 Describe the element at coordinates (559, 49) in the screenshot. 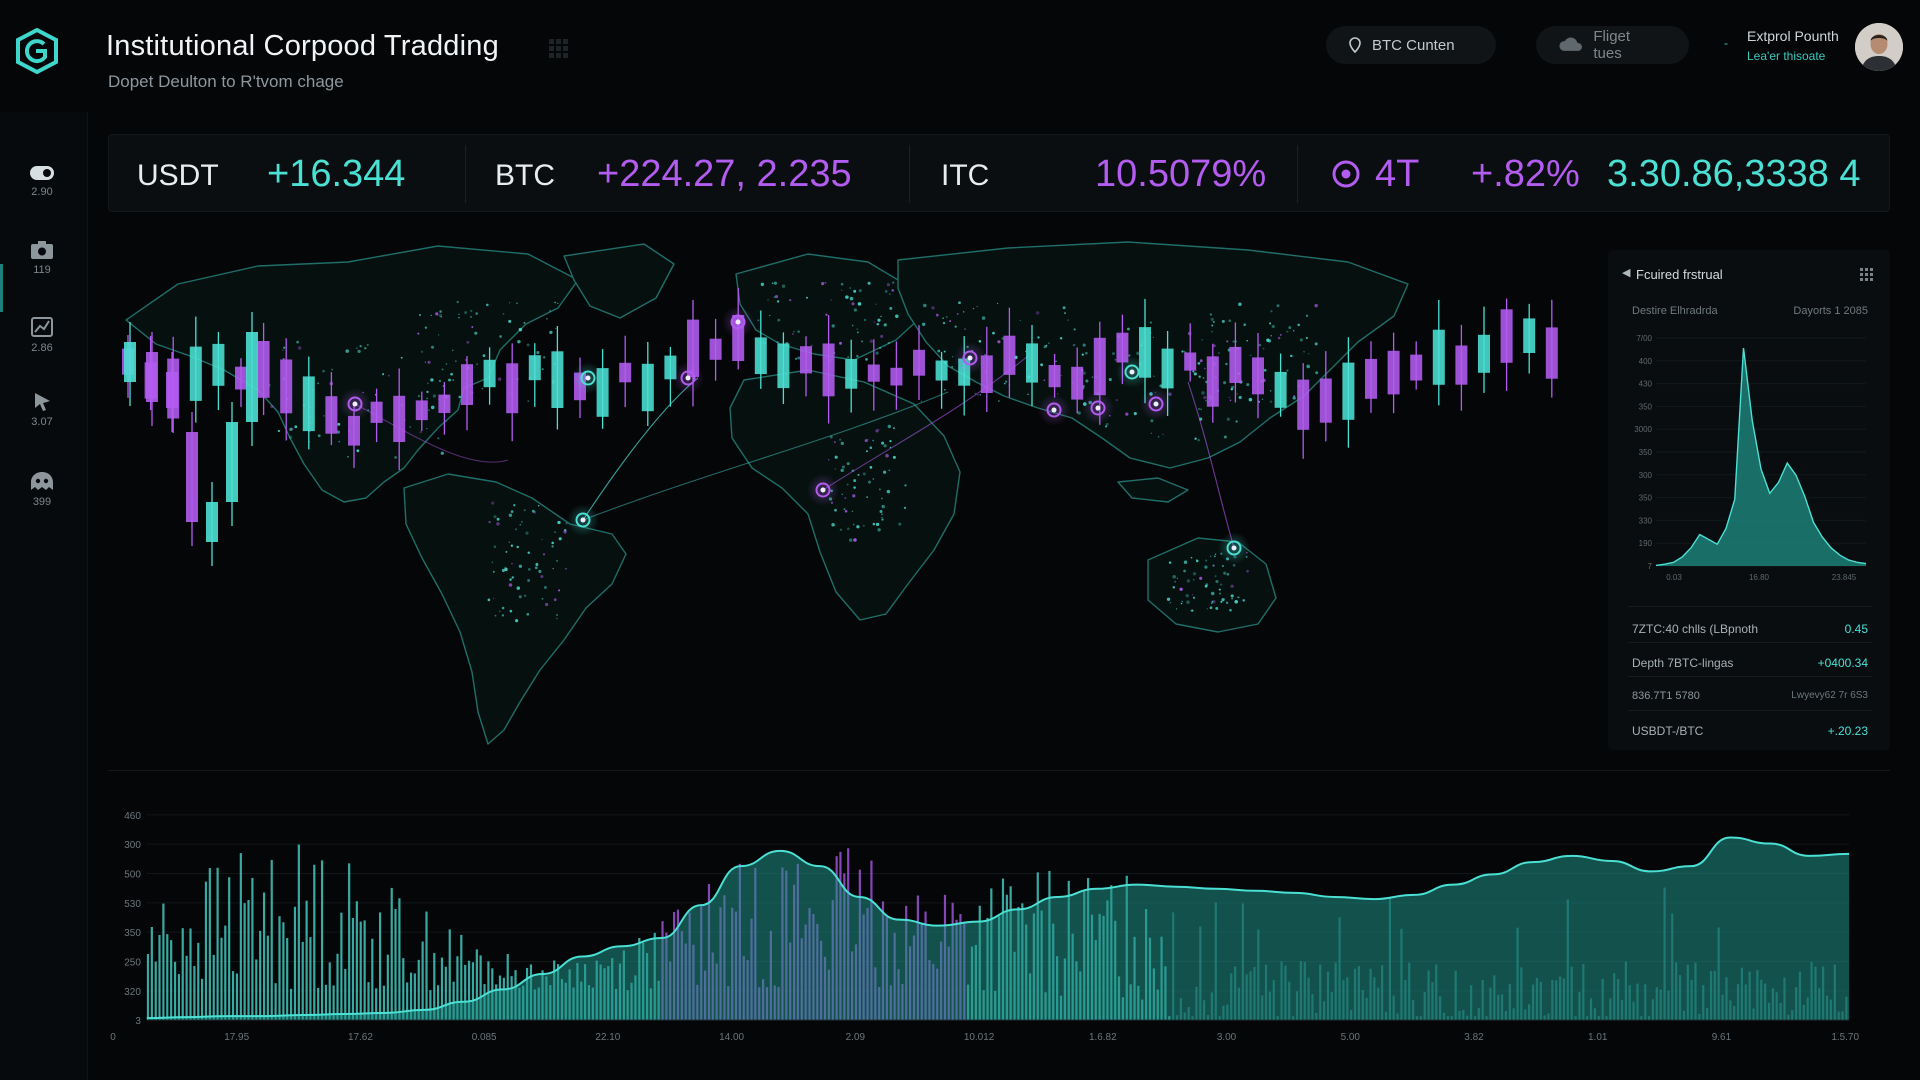

I see `grid-icon` at that location.